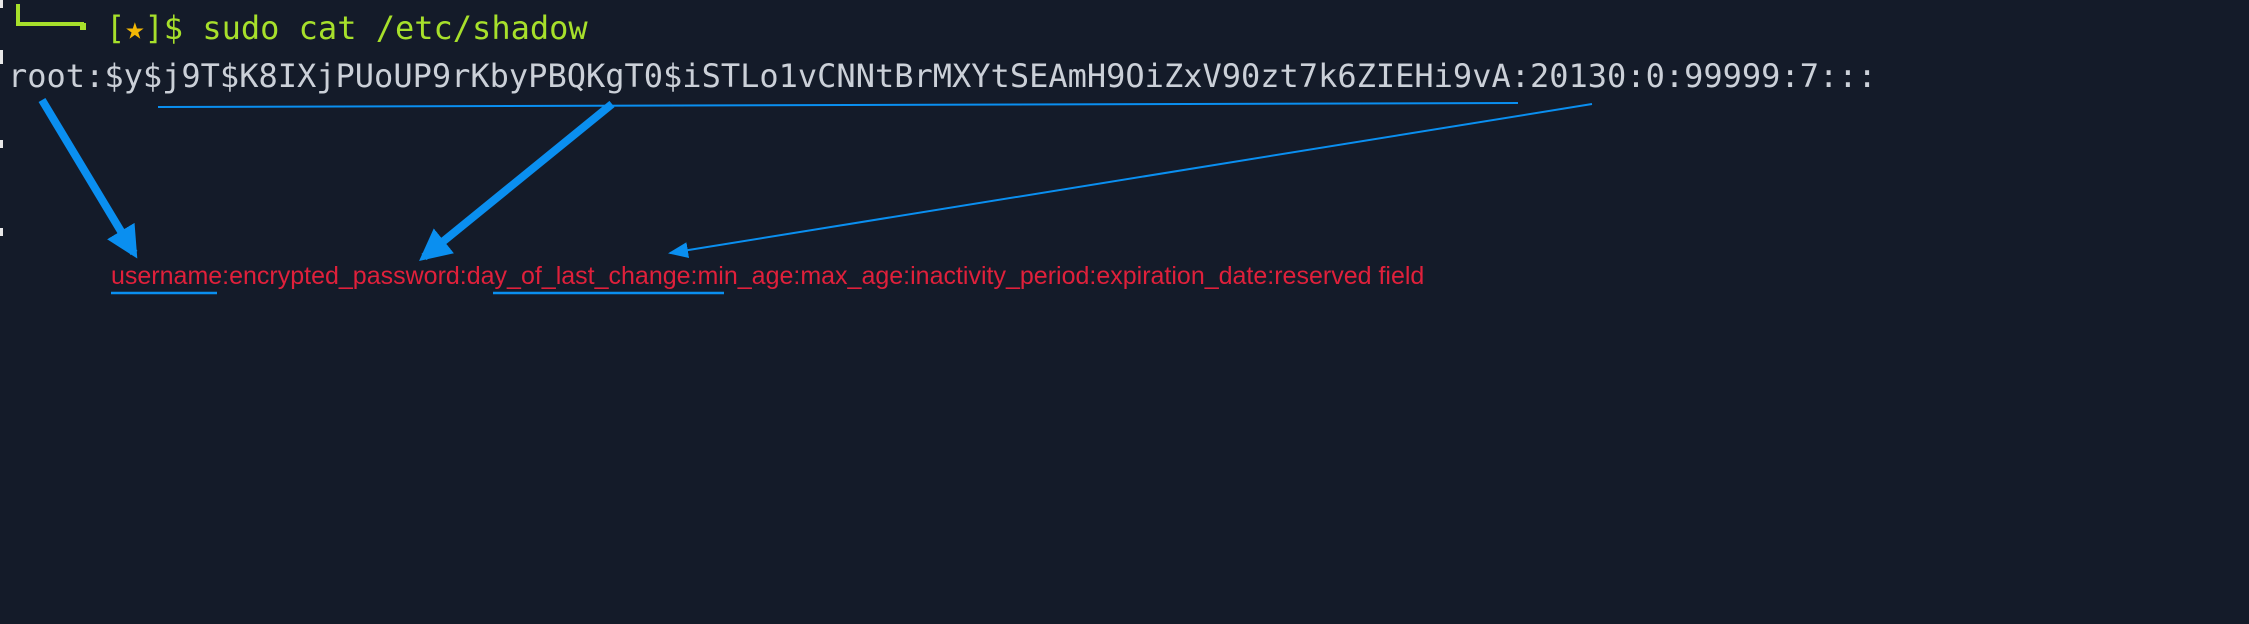 The height and width of the screenshot is (624, 2249). What do you see at coordinates (838, 105) in the screenshot?
I see `password-underline` at bounding box center [838, 105].